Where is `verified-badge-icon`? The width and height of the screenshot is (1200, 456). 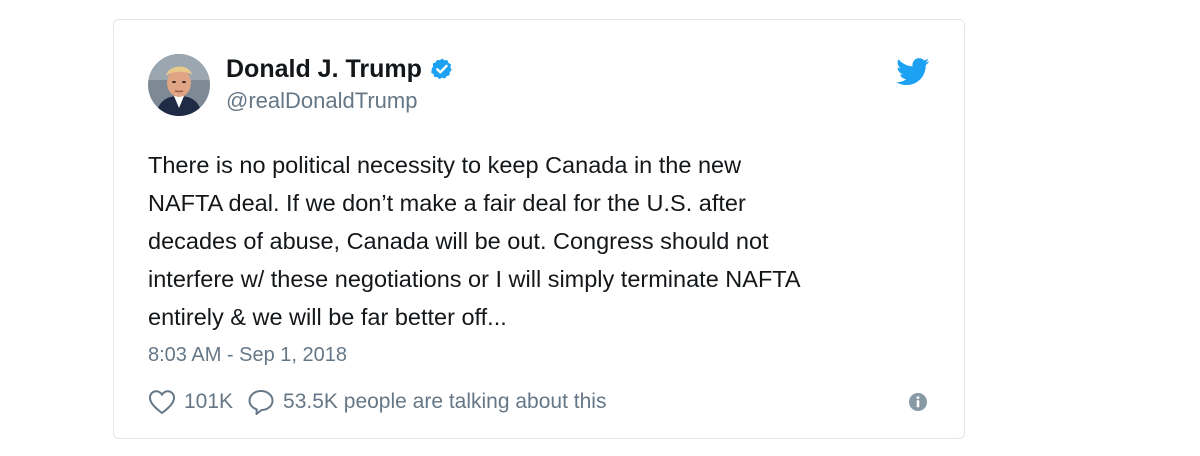 verified-badge-icon is located at coordinates (441, 69).